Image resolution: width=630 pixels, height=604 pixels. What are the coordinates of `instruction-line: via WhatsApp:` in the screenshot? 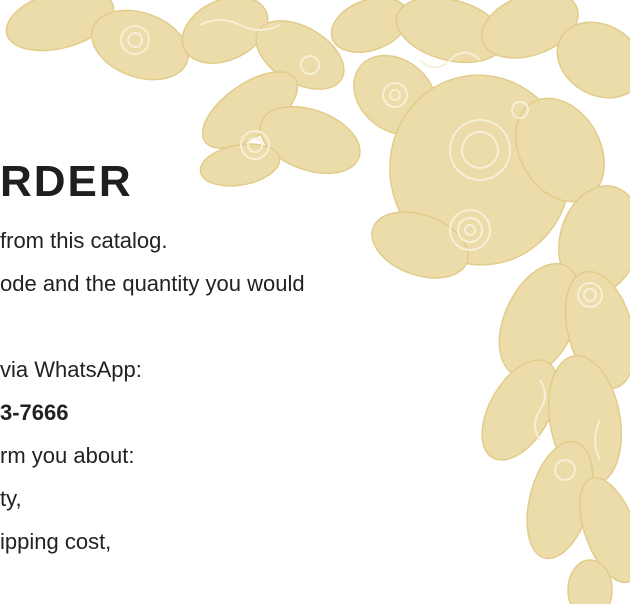 It's located at (71, 369).